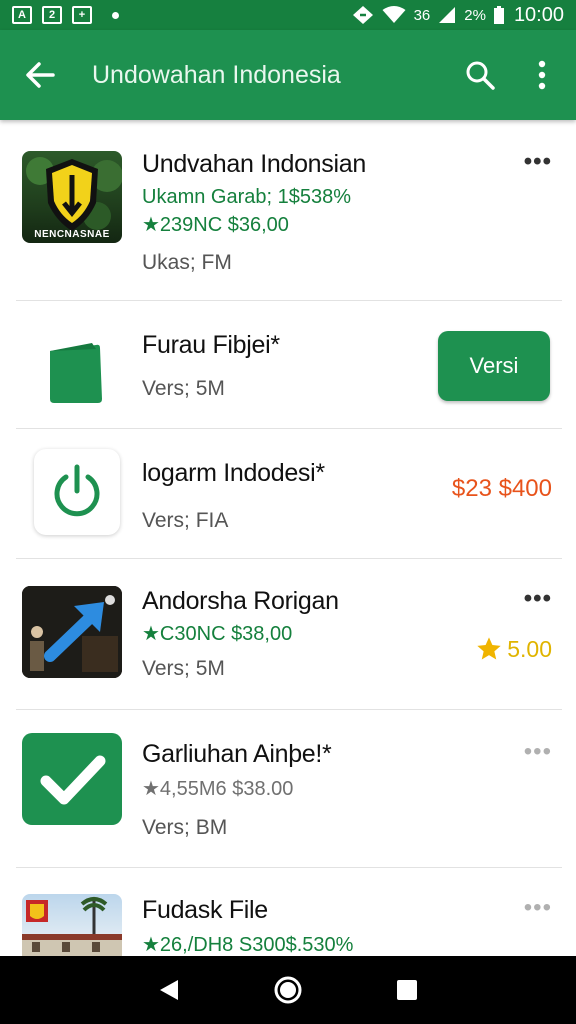 The width and height of the screenshot is (576, 1024). Describe the element at coordinates (394, 14) in the screenshot. I see `wifi-icon` at that location.